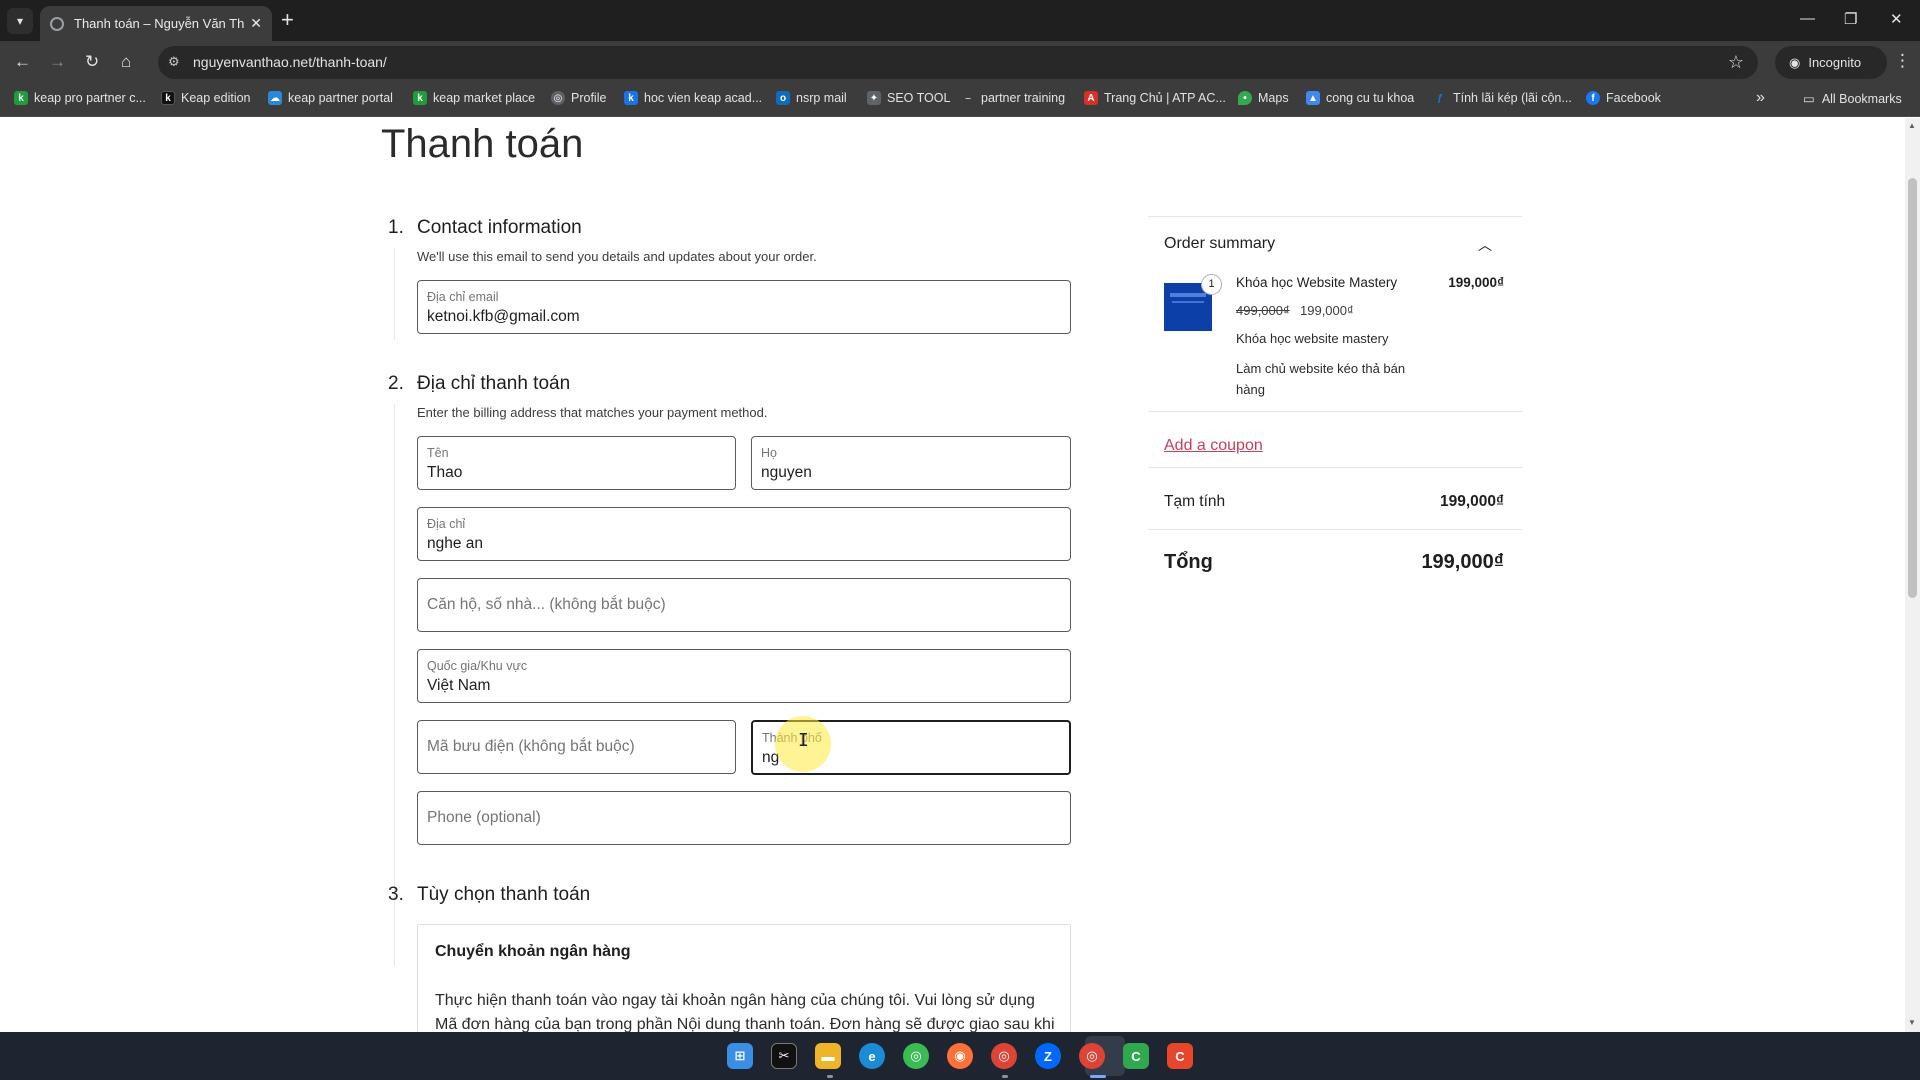 Image resolution: width=1920 pixels, height=1080 pixels. What do you see at coordinates (1831, 62) in the screenshot?
I see `incognito-badge: ◉ Incognito` at bounding box center [1831, 62].